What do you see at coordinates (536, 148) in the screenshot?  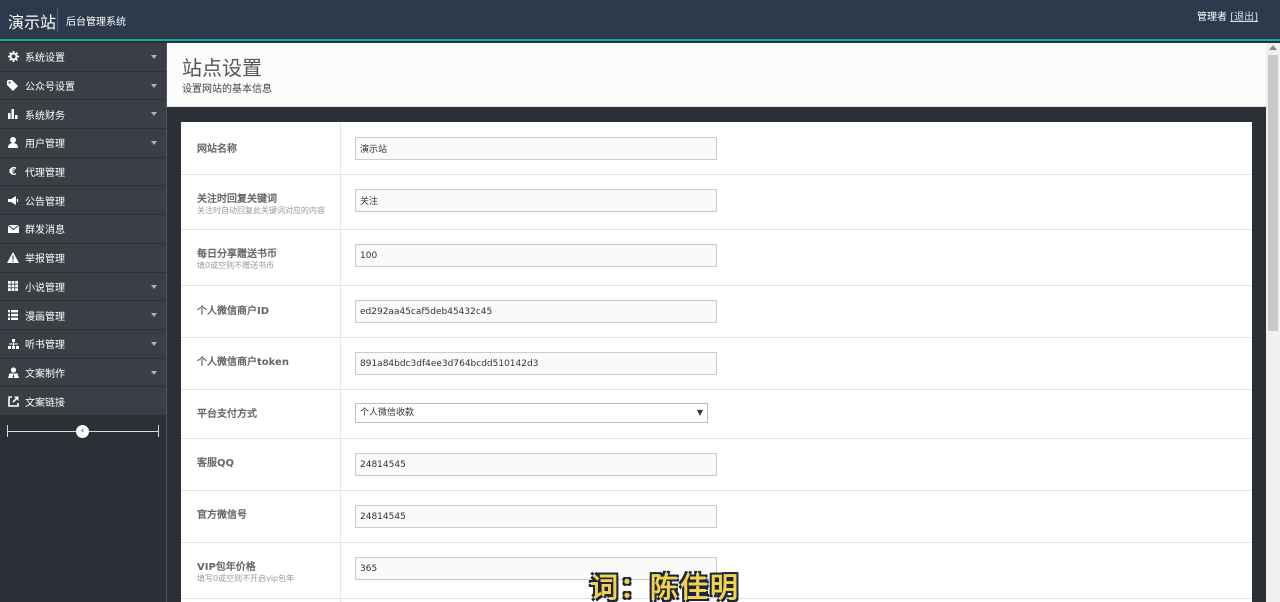 I see `site-name-input` at bounding box center [536, 148].